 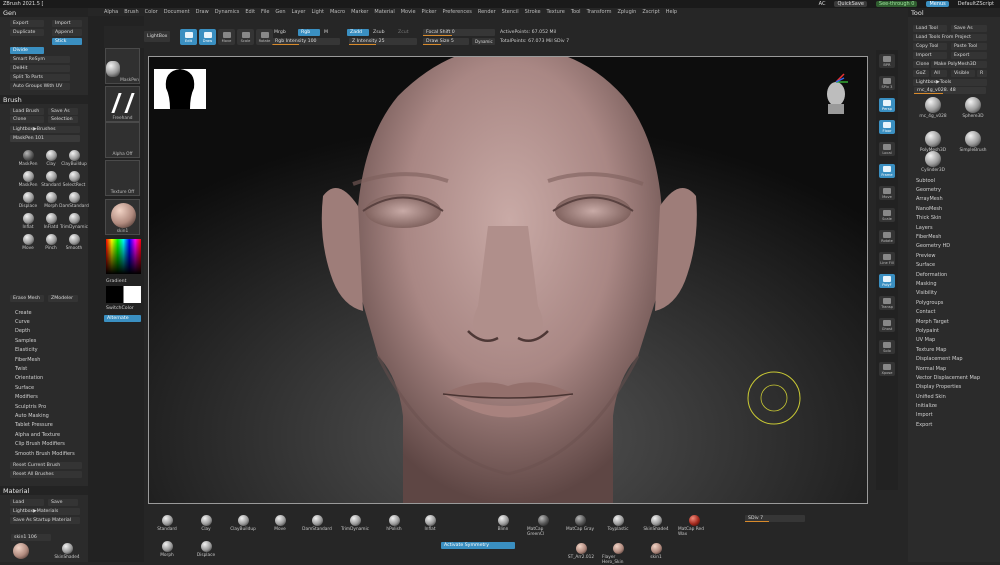 I want to click on subtool-cylinder3d-thumb: Cylinder3D, so click(x=933, y=162).